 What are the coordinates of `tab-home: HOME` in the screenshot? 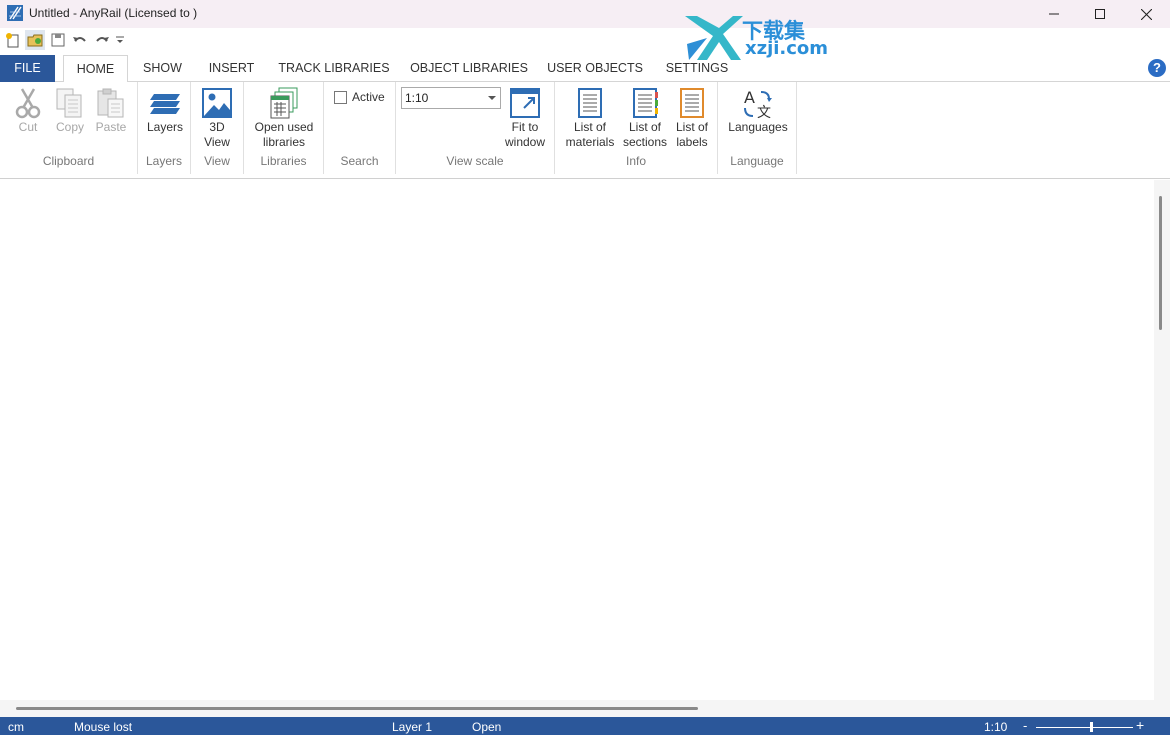 It's located at (95, 69).